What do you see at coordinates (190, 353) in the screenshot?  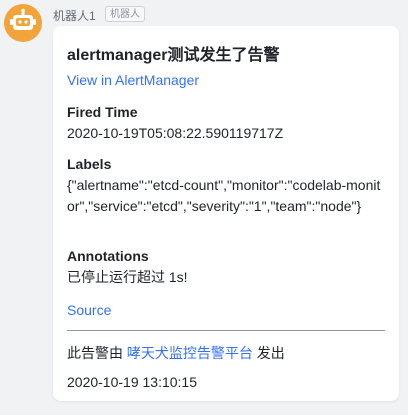 I see `platform-link: 哮天犬监控告警平台` at bounding box center [190, 353].